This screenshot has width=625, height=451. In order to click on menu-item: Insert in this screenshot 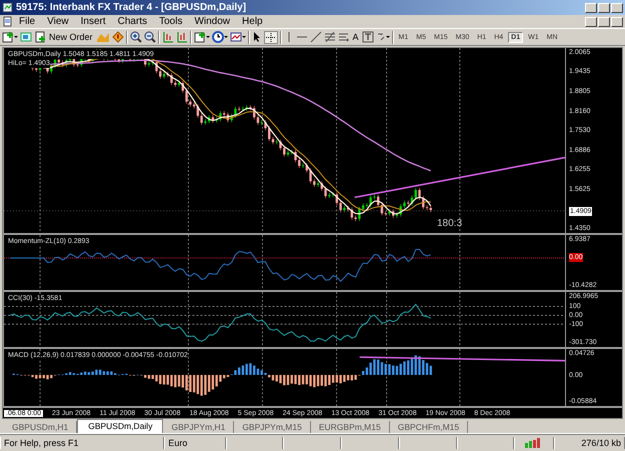, I will do `click(93, 21)`.